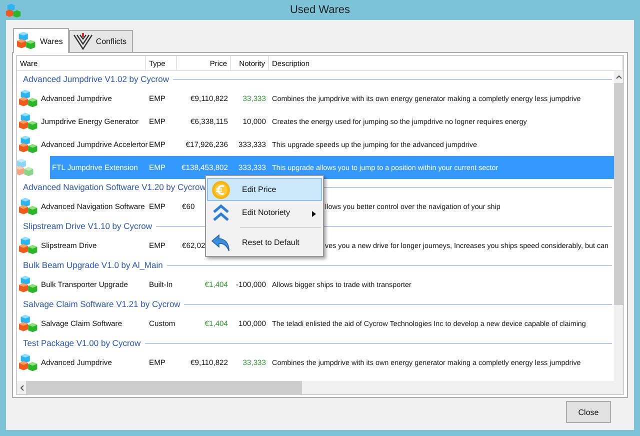 The image size is (640, 436). I want to click on group-header: Advanced Jumpdrive V1.02 by Cycrow, so click(96, 79).